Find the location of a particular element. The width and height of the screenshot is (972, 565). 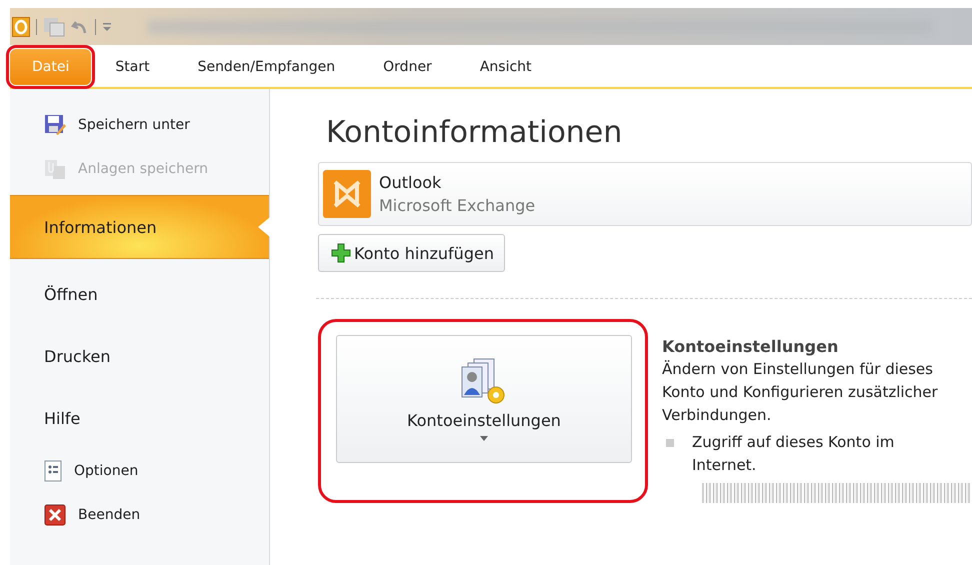

sidebar-command: Speichern unter is located at coordinates (139, 125).